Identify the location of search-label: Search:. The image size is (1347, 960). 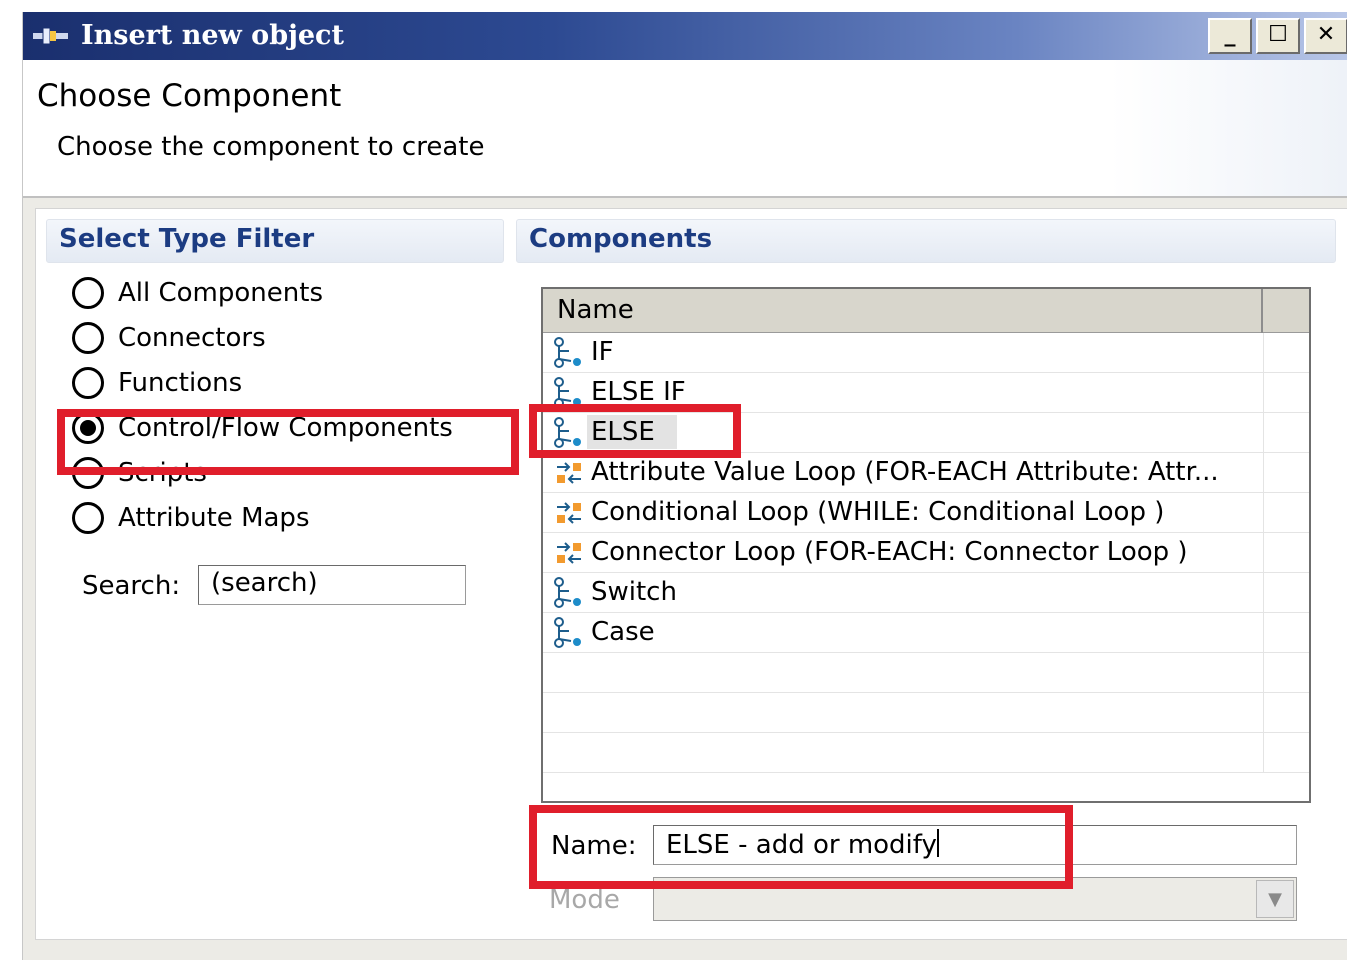
(131, 586).